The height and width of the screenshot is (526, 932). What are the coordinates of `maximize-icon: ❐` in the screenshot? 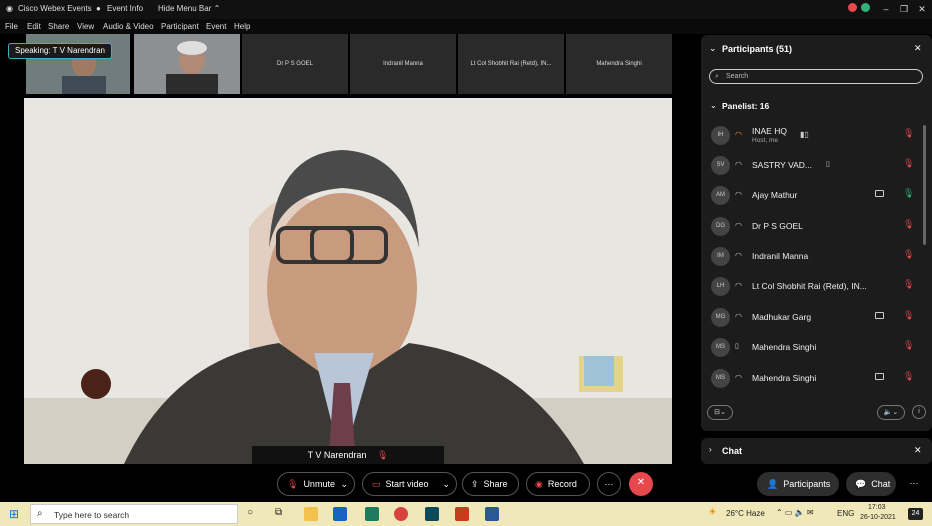 It's located at (904, 9).